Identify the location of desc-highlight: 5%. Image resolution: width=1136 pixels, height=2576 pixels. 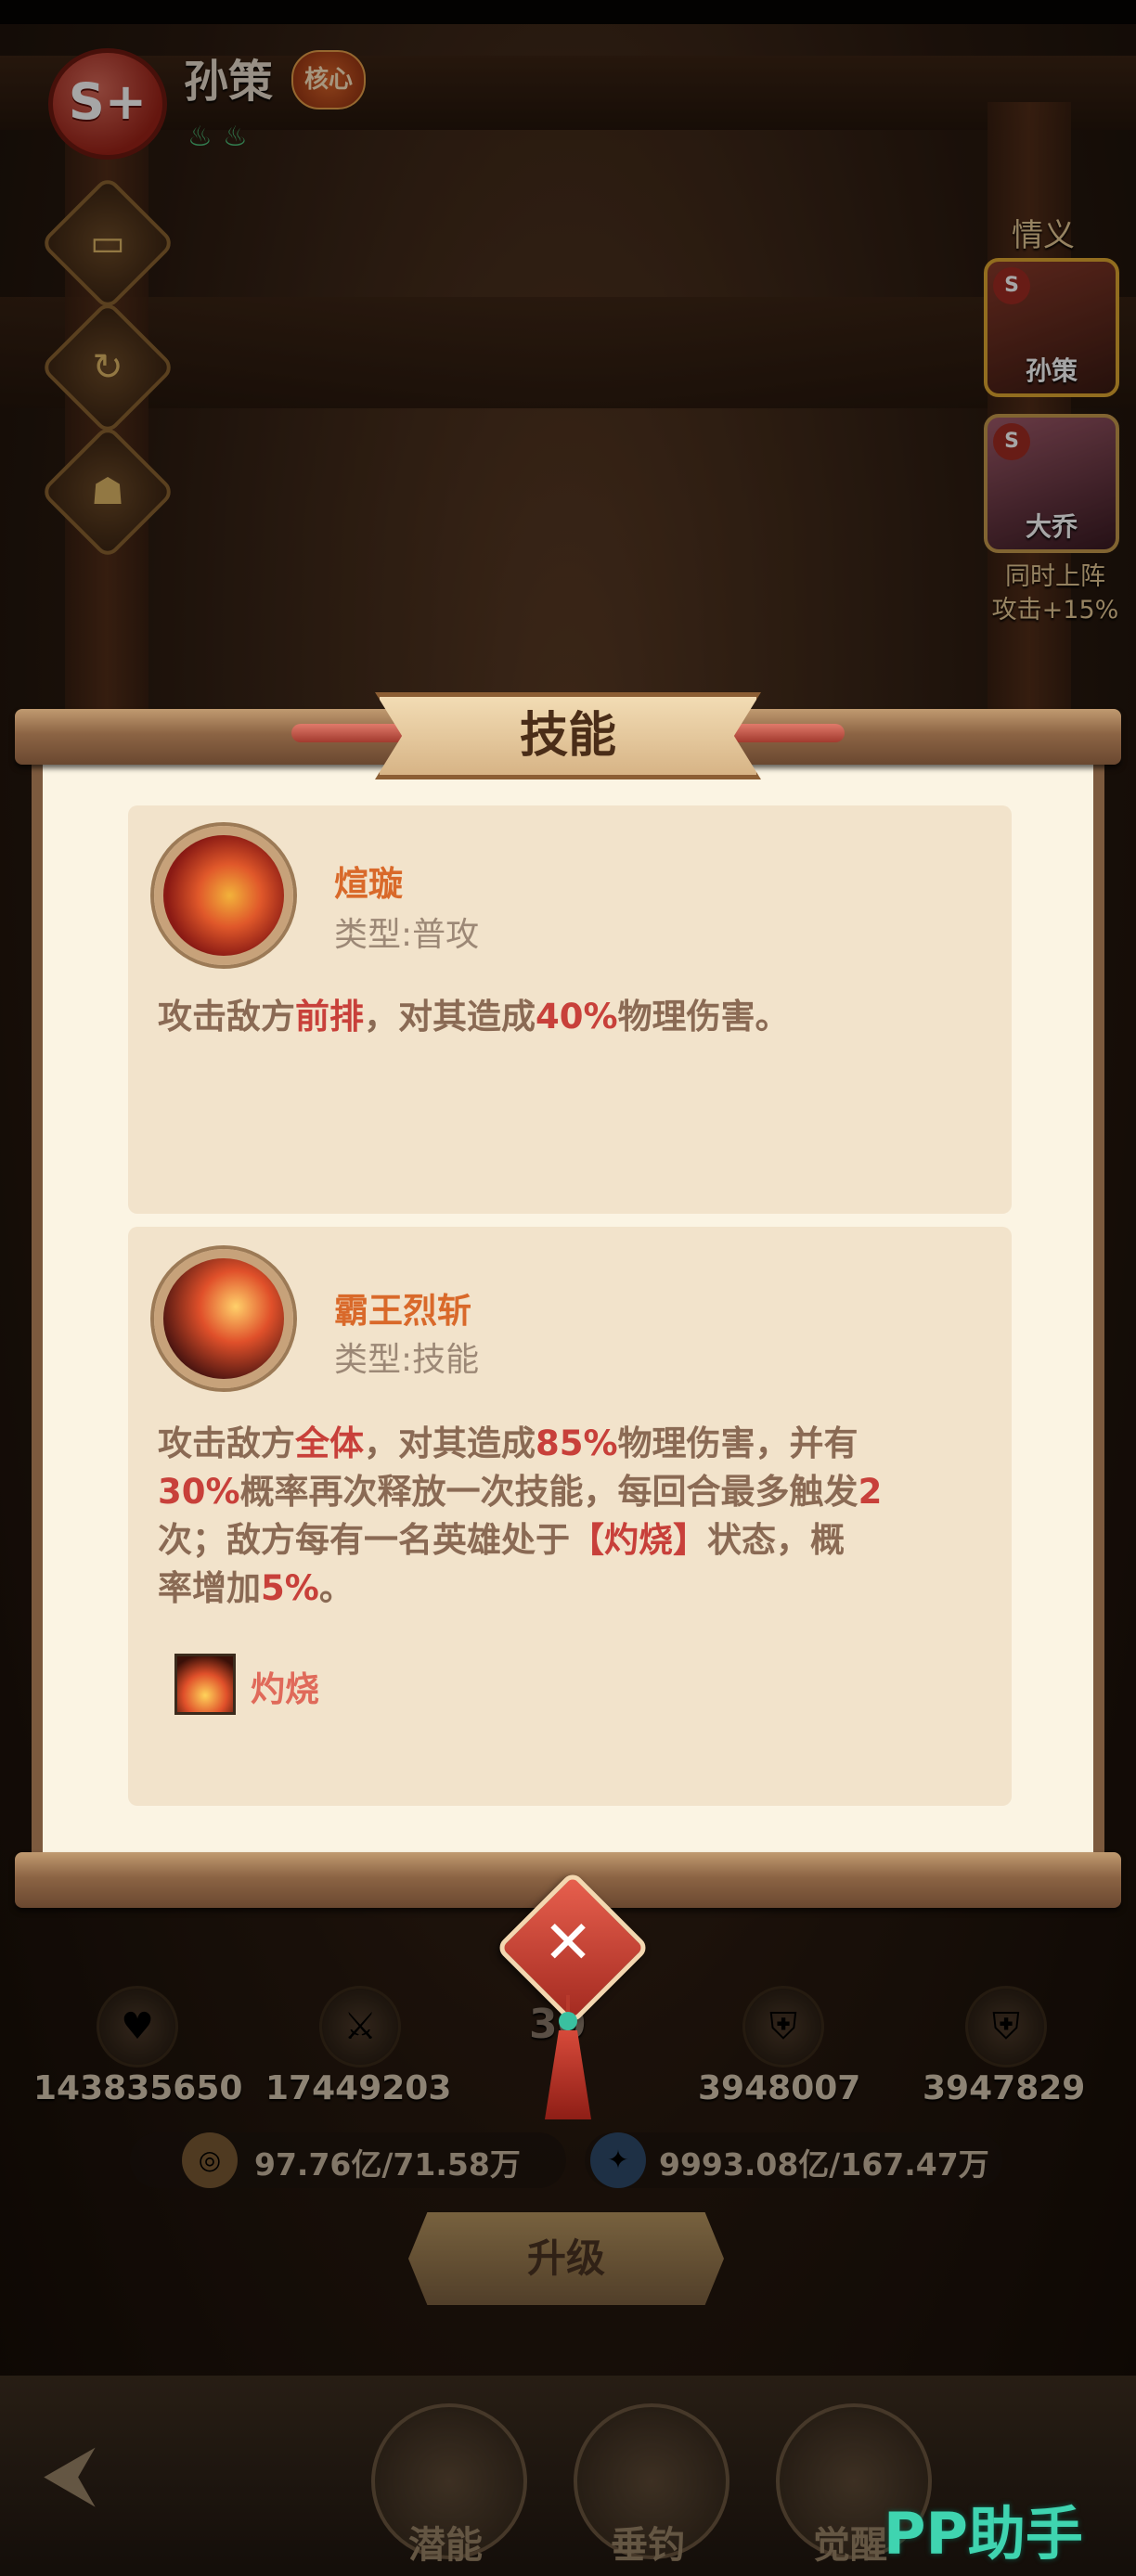
(290, 1588).